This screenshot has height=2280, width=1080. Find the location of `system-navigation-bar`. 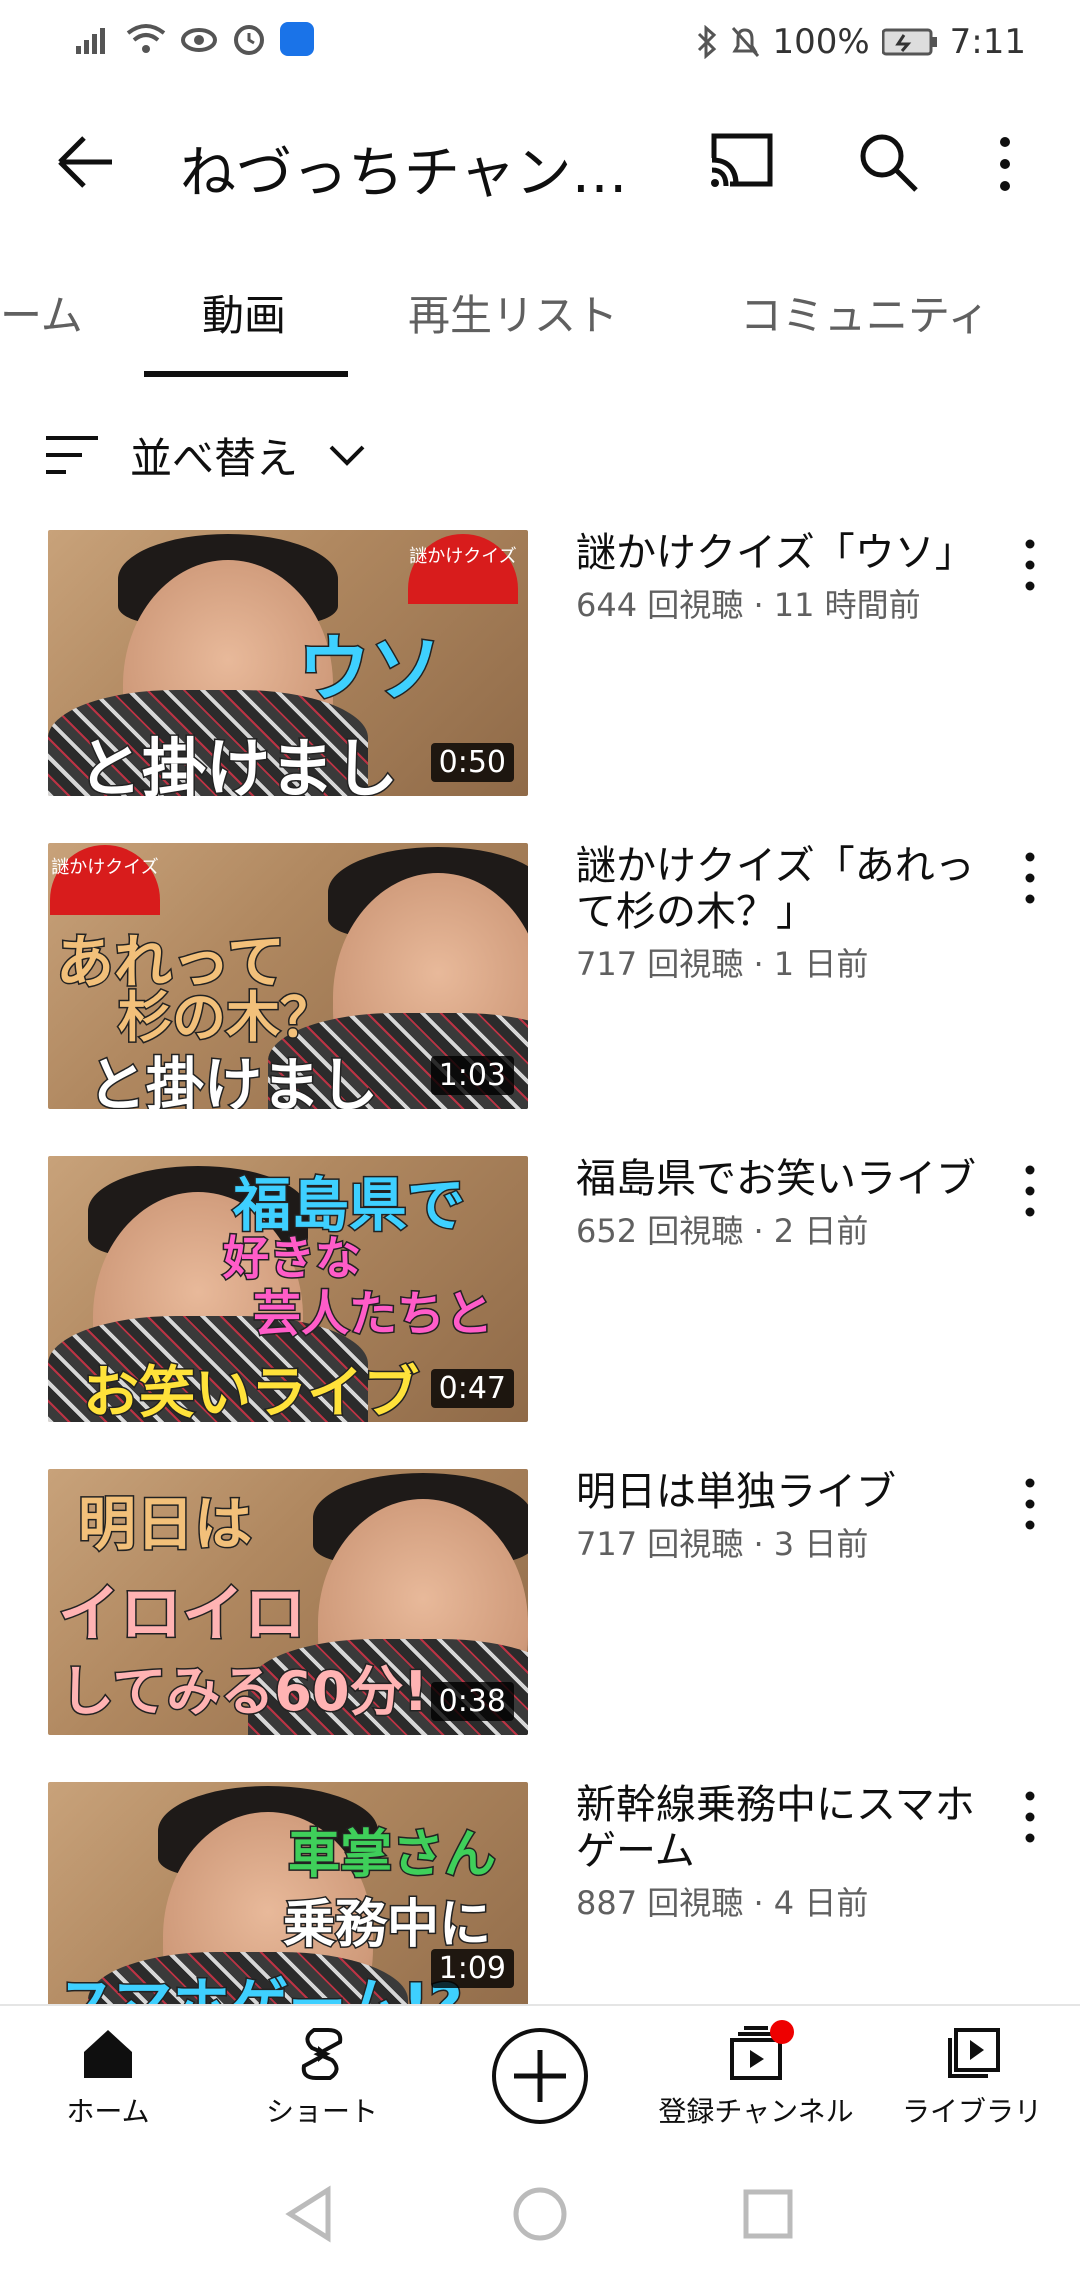

system-navigation-bar is located at coordinates (539, 2214).